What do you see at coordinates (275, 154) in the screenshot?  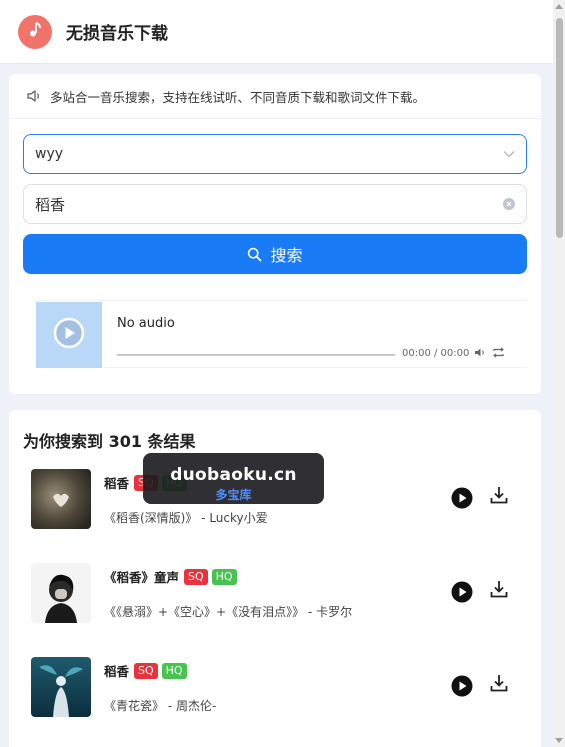 I see `source-select: wyy` at bounding box center [275, 154].